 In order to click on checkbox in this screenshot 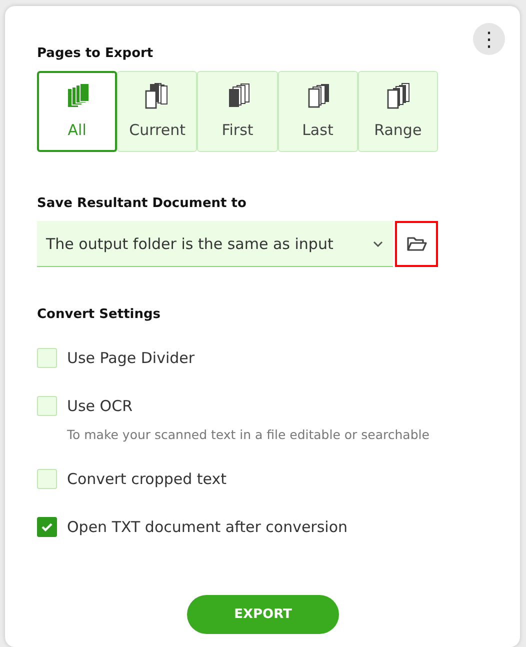, I will do `click(47, 527)`.